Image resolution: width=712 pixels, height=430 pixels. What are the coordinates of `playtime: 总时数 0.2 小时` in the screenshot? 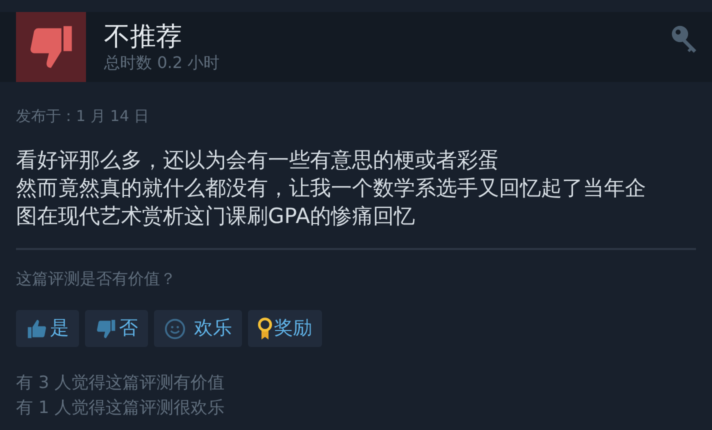 It's located at (162, 63).